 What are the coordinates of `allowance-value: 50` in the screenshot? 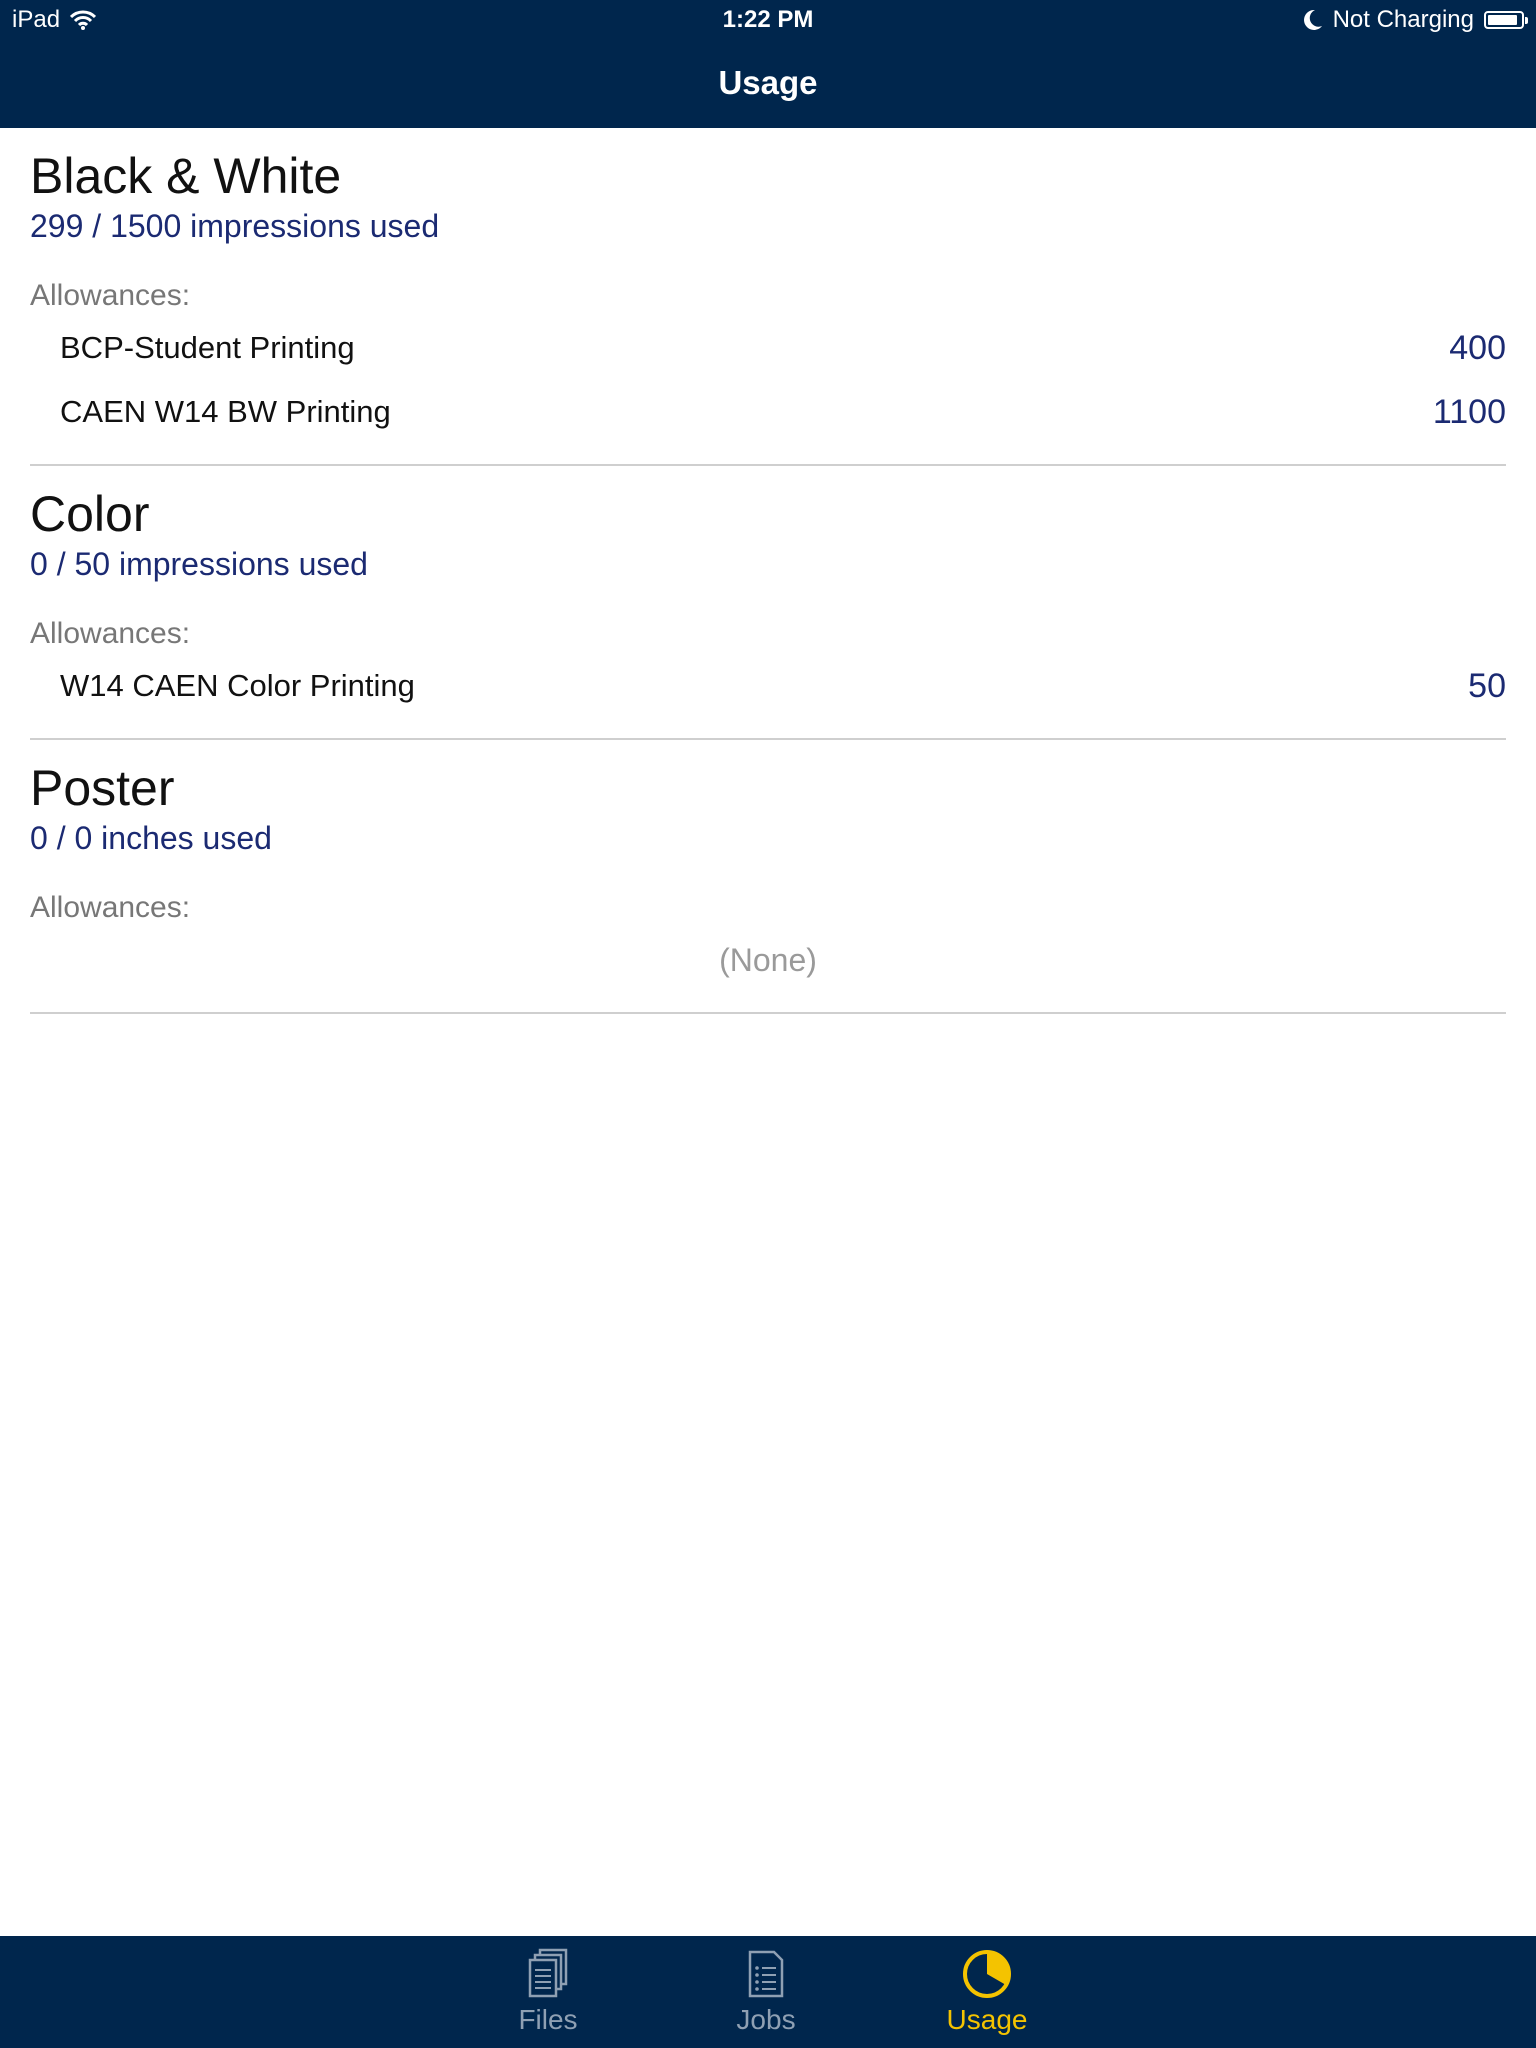 It's located at (1487, 685).